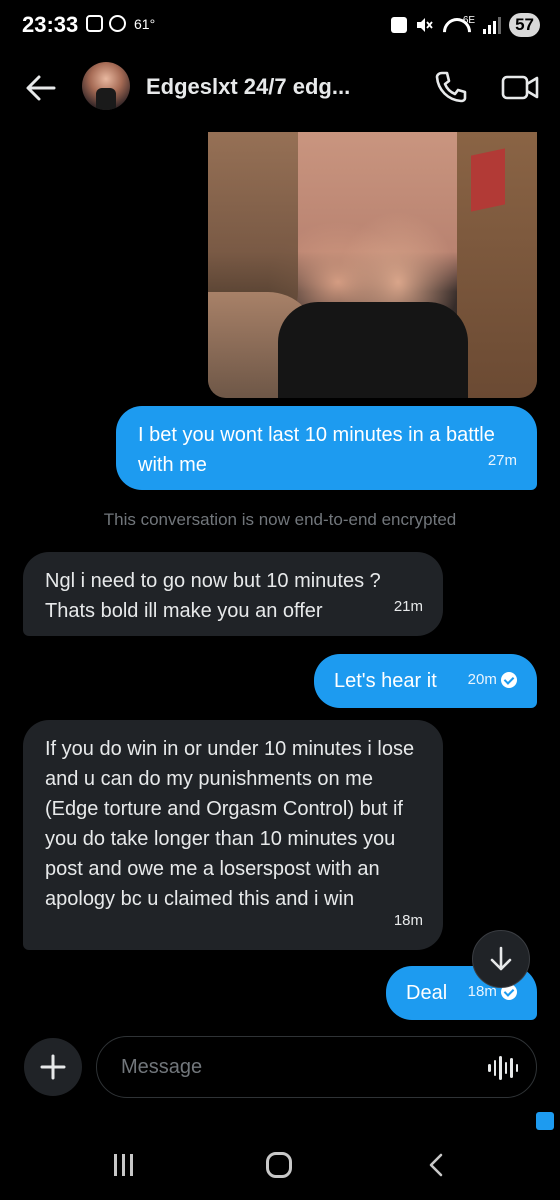 This screenshot has width=560, height=1200. I want to click on plus-icon, so click(53, 1067).